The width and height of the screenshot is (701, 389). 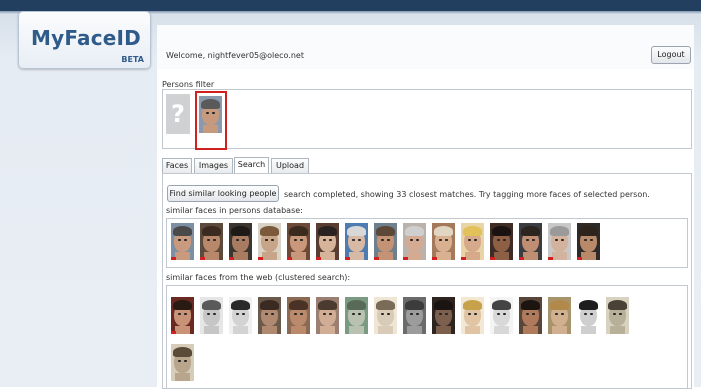 What do you see at coordinates (223, 193) in the screenshot?
I see `find-similar-button: Find similar looking people` at bounding box center [223, 193].